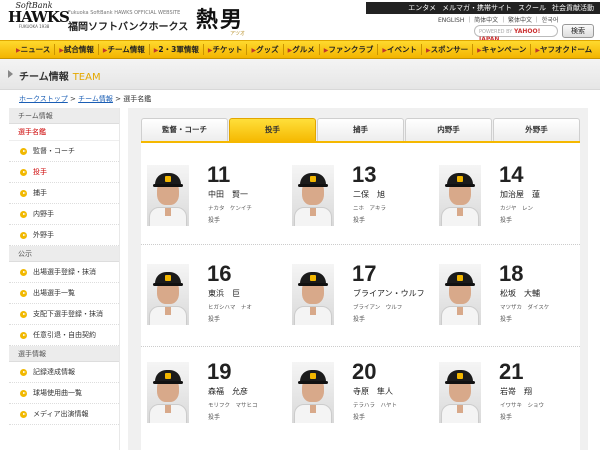 The image size is (600, 450). What do you see at coordinates (212, 203) in the screenshot?
I see `player-card: 11 中田 賢一 ナカタ ケンイチ 投手` at bounding box center [212, 203].